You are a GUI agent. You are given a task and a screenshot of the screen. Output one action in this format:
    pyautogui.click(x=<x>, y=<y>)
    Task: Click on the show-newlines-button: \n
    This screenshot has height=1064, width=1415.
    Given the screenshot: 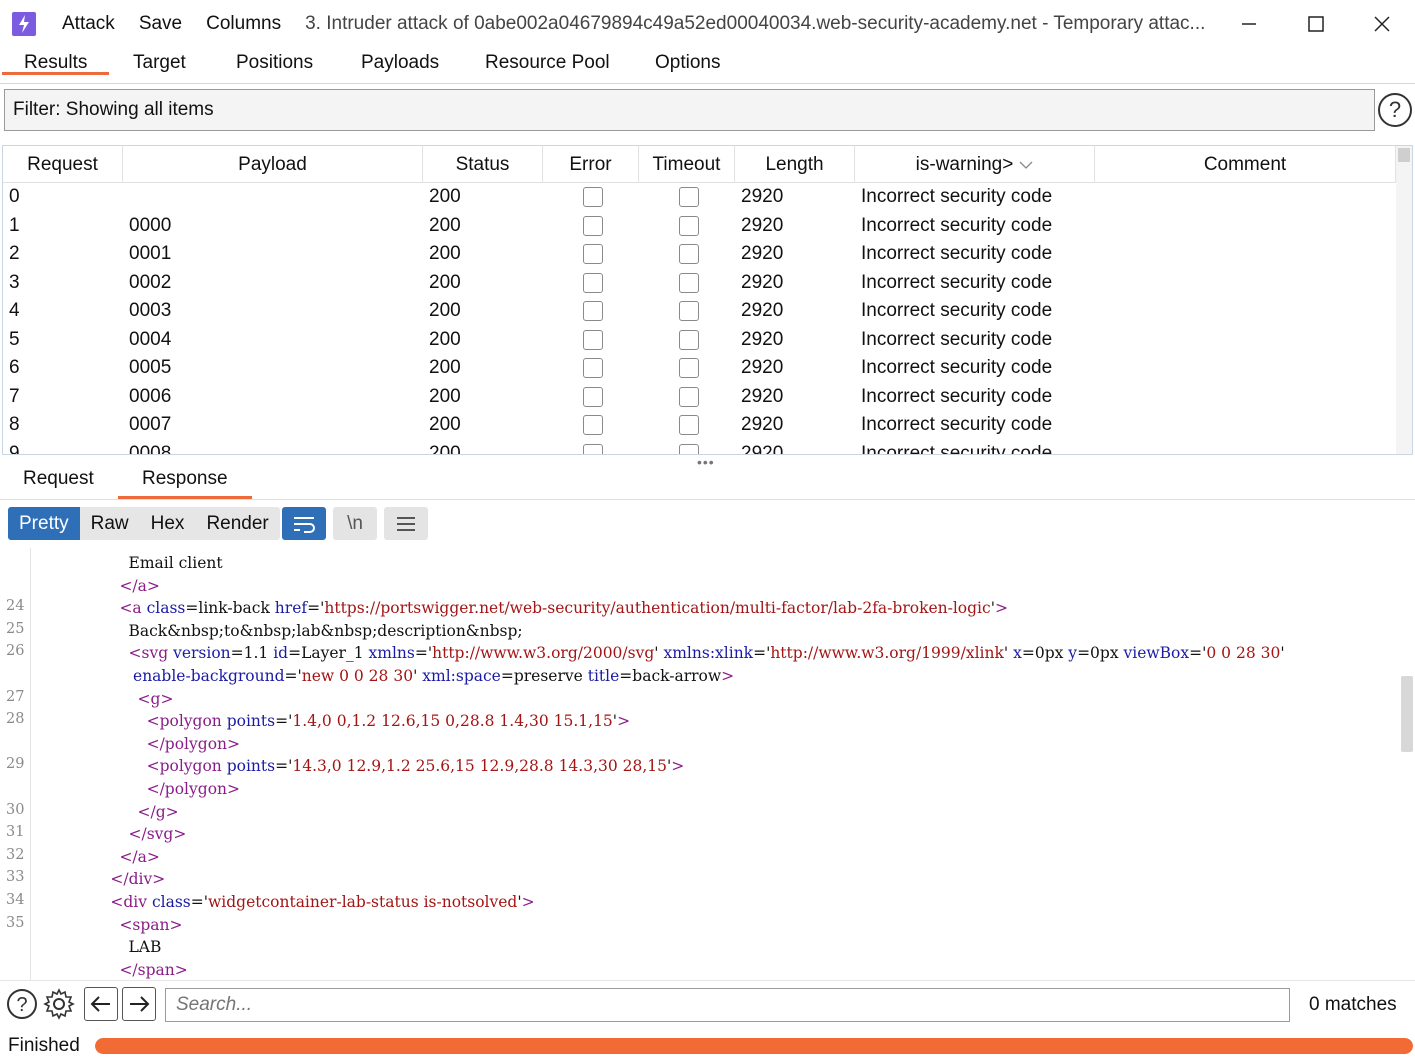 What is the action you would take?
    pyautogui.click(x=355, y=523)
    